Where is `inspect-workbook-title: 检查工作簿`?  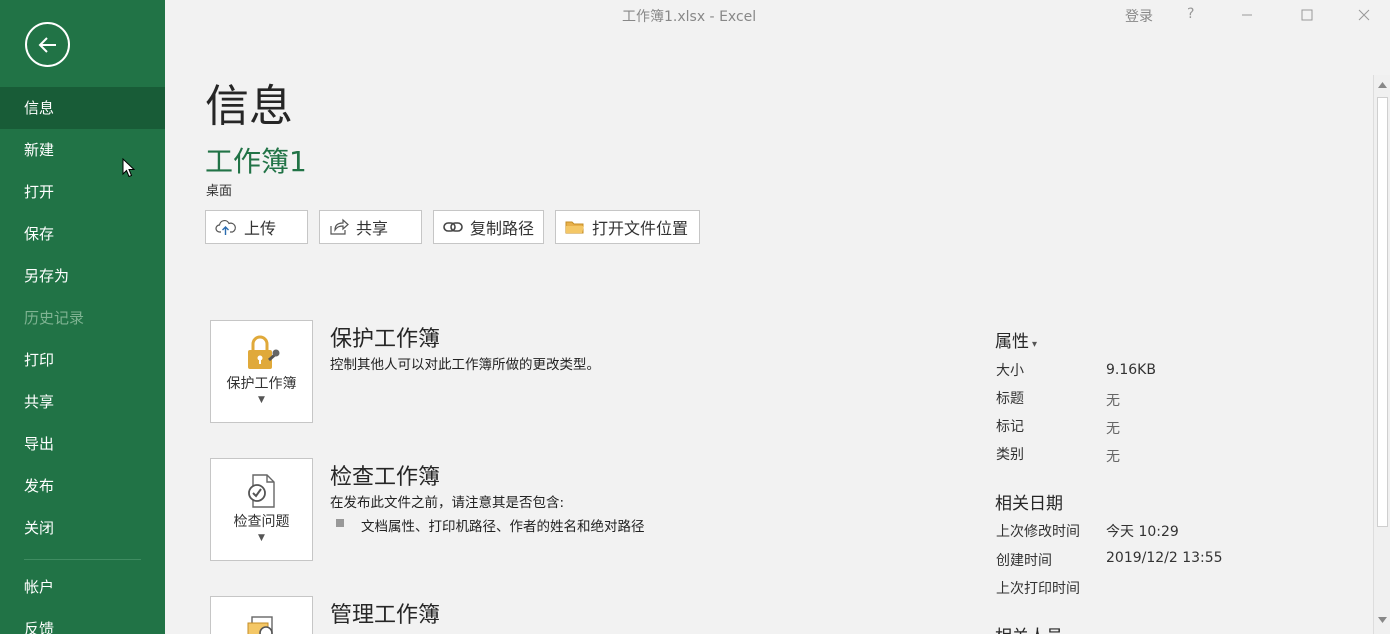
inspect-workbook-title: 检查工作簿 is located at coordinates (385, 477).